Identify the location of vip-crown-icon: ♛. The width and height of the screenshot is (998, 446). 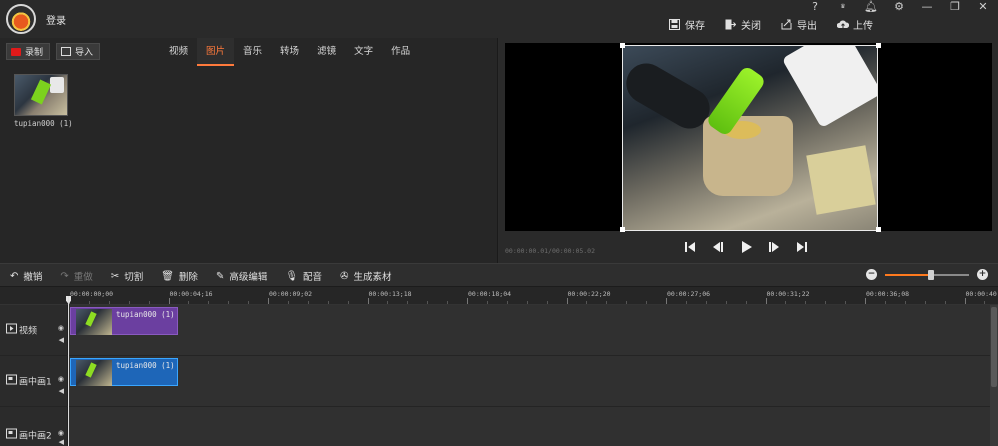
(843, 7).